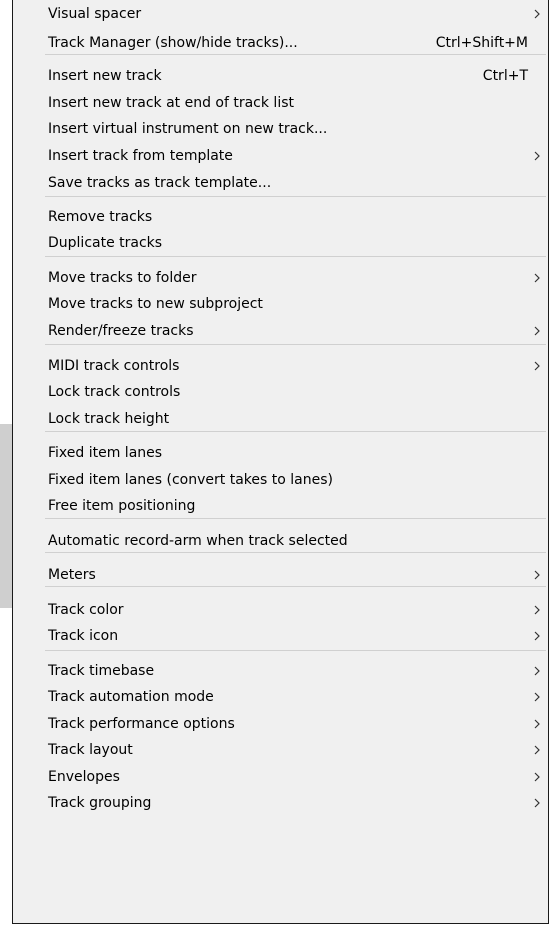 Image resolution: width=551 pixels, height=926 pixels. What do you see at coordinates (122, 506) in the screenshot?
I see `menu-item-label: Free item positioning` at bounding box center [122, 506].